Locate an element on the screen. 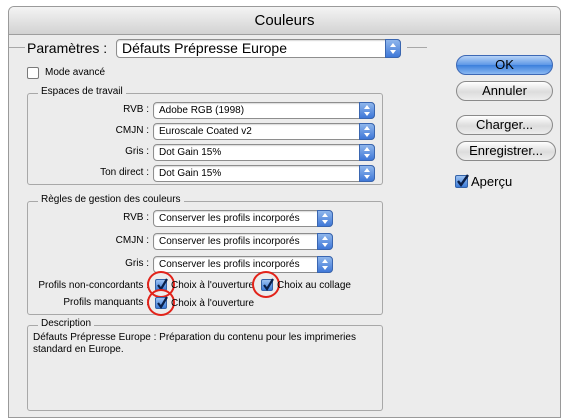 The height and width of the screenshot is (418, 561). policy-gray-popup: Conserver les profils incorporés is located at coordinates (243, 264).